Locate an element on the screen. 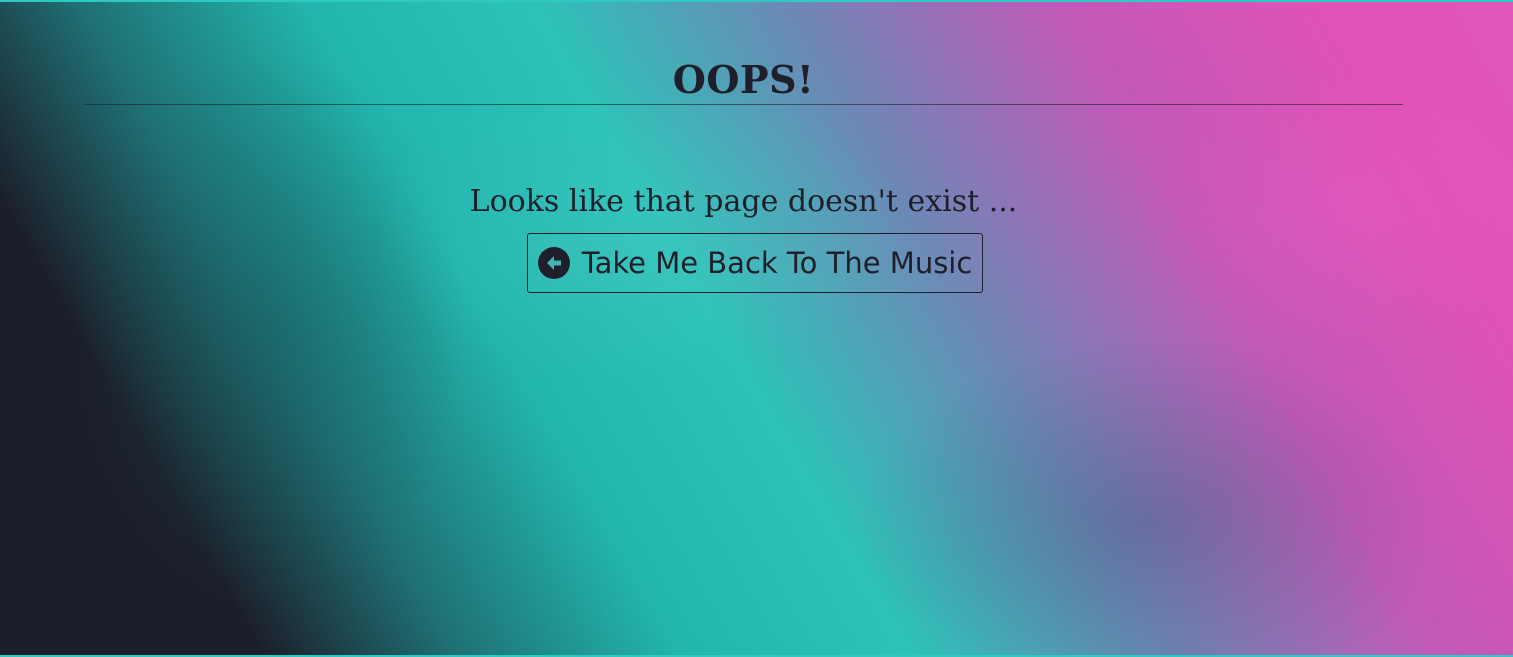 The height and width of the screenshot is (657, 1513). back-to-music-button: Take Me Back To The Music is located at coordinates (755, 263).